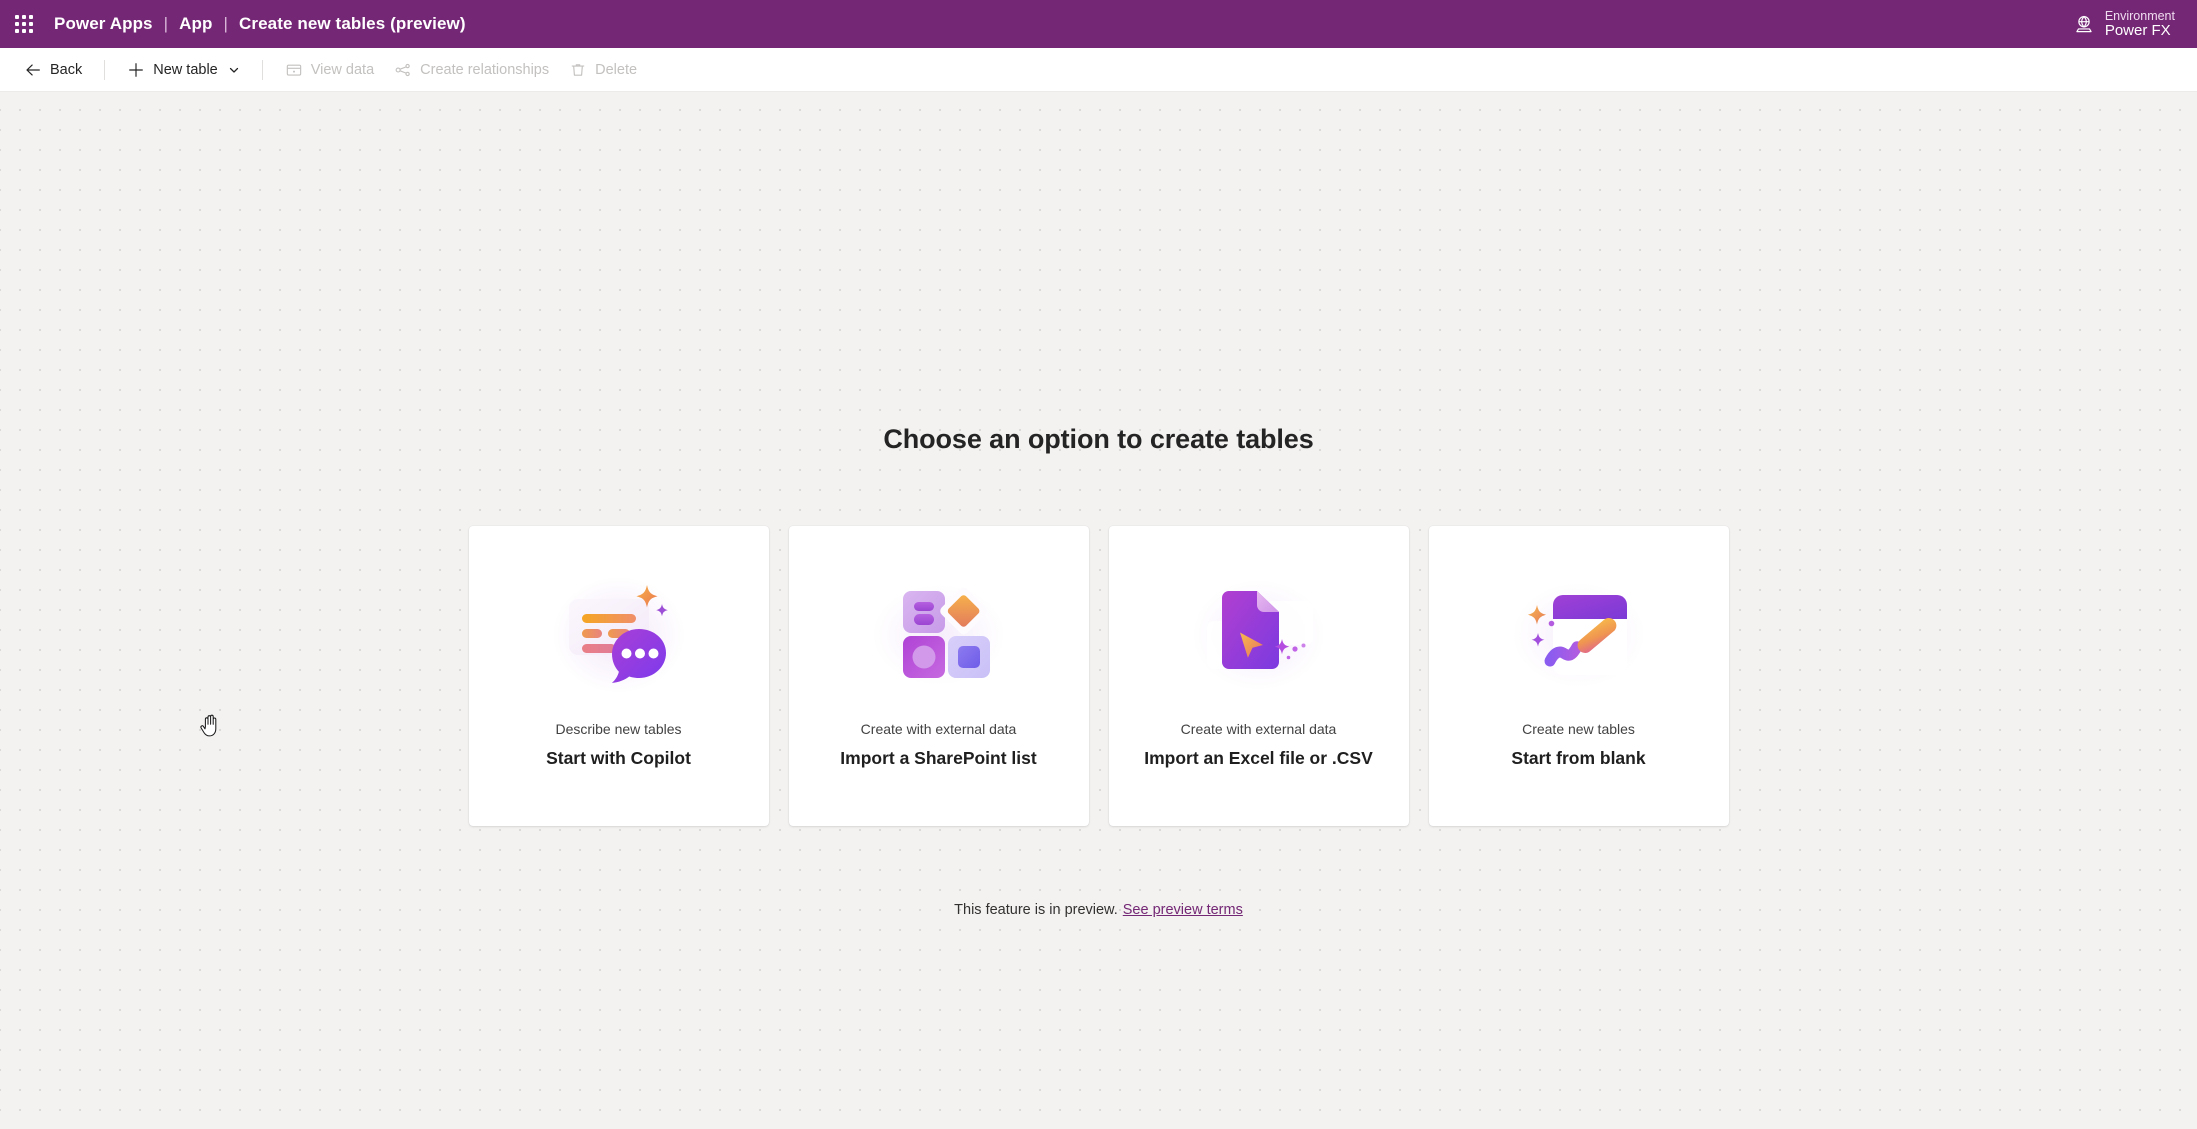  Describe the element at coordinates (66, 69) in the screenshot. I see `back-button-label: Back` at that location.